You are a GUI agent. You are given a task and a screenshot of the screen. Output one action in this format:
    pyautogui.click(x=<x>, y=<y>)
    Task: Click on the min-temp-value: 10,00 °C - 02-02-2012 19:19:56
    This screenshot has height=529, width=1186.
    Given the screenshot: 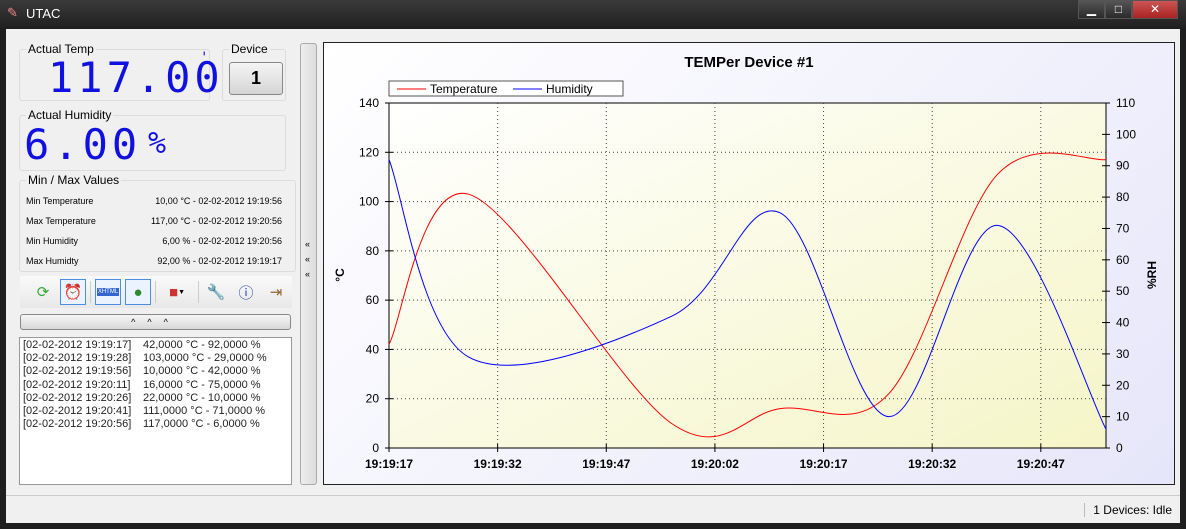 What is the action you would take?
    pyautogui.click(x=218, y=201)
    